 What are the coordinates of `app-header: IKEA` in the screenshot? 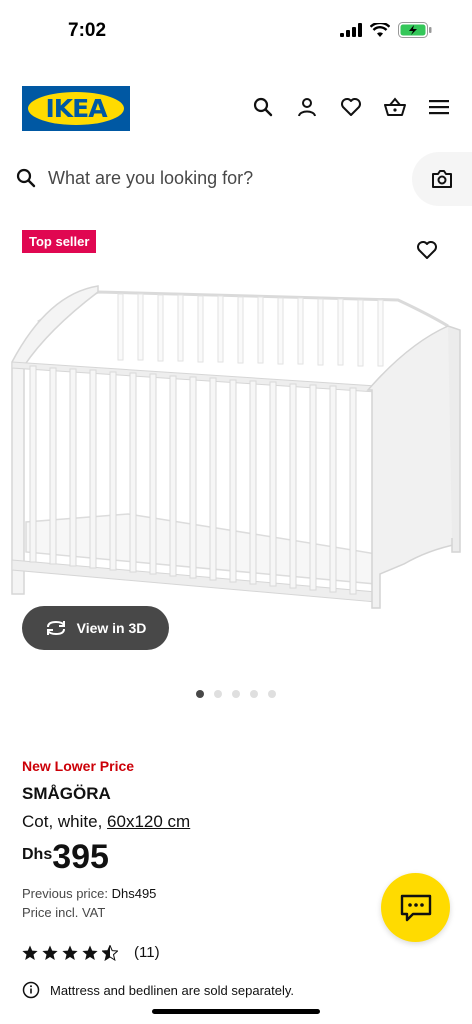 It's located at (236, 109).